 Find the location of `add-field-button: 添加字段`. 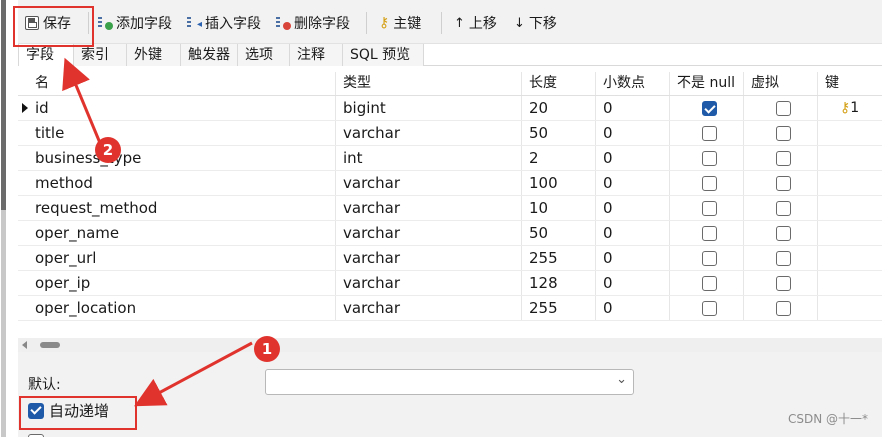

add-field-button: 添加字段 is located at coordinates (135, 23).